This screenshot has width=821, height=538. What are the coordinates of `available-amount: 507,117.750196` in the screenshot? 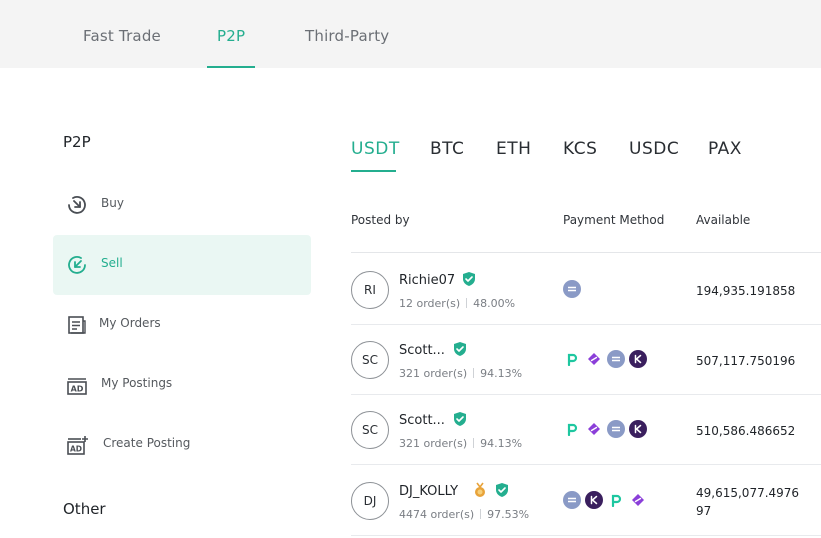 It's located at (746, 361).